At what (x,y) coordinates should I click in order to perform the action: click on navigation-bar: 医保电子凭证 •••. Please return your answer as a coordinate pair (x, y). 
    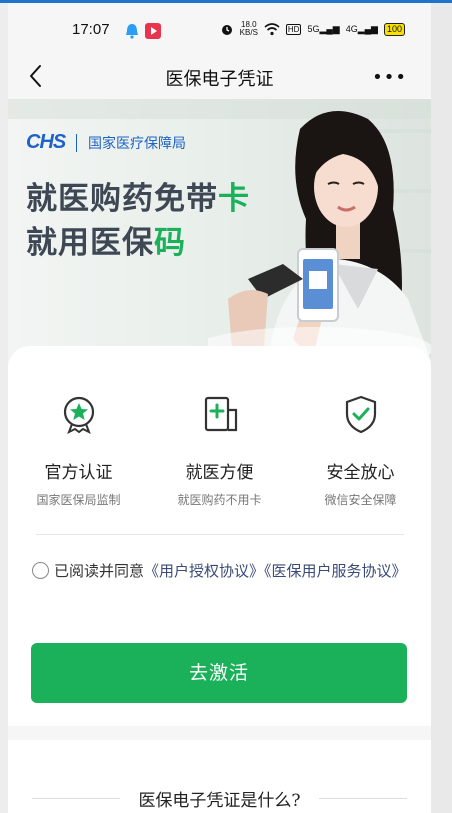
    Looking at the image, I should click on (219, 77).